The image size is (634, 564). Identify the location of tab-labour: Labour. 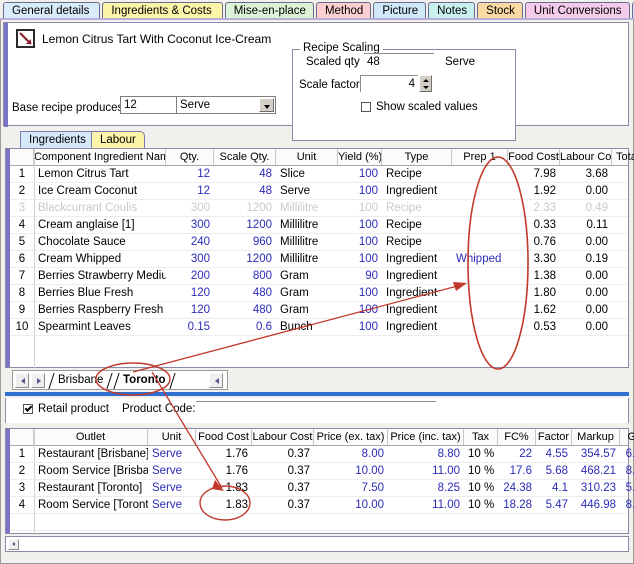
(118, 139).